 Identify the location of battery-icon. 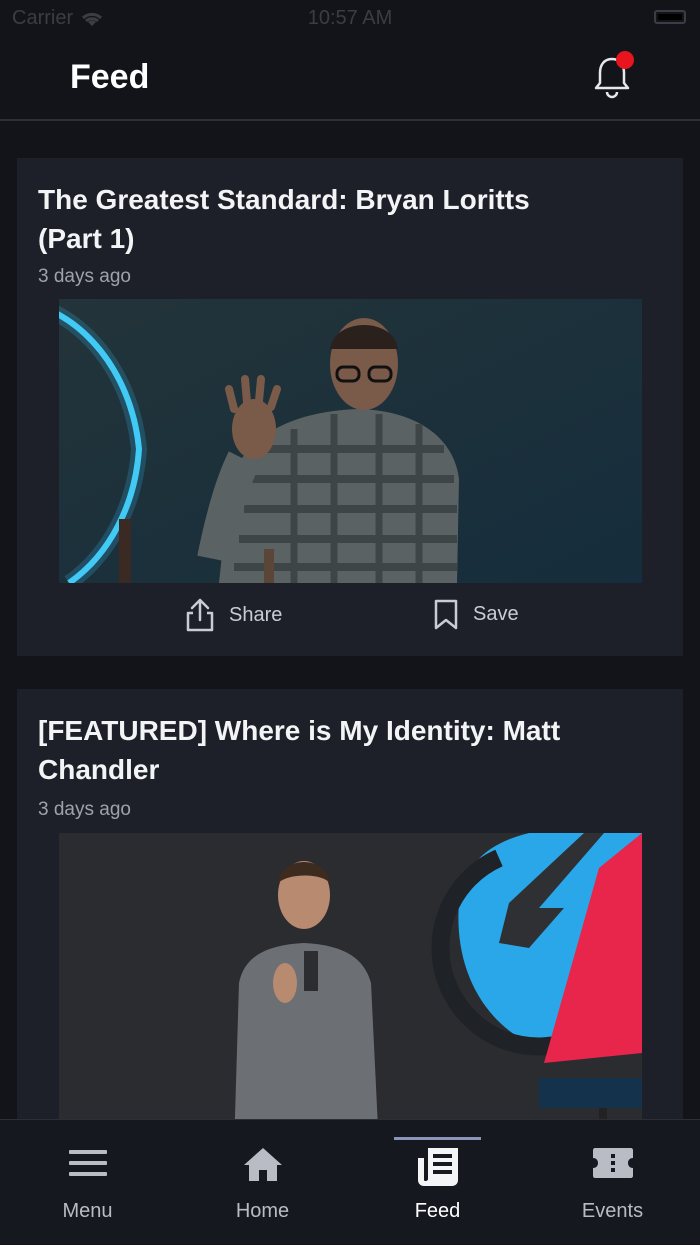
(670, 17).